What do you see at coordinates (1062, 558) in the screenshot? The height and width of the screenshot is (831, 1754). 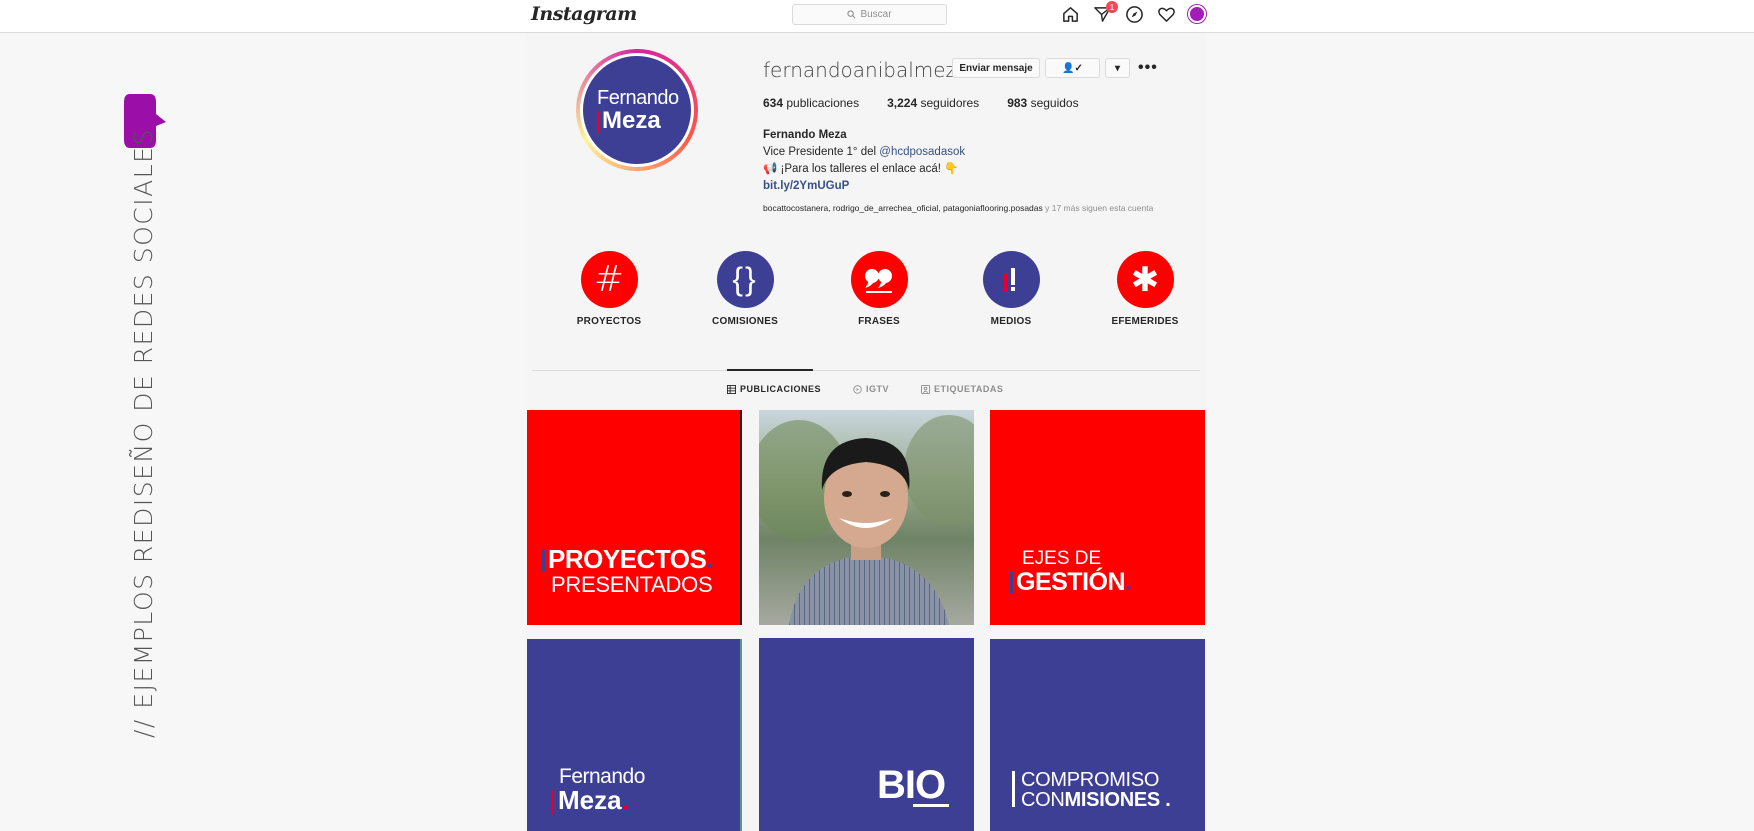 I see `post-title: EJES DE` at bounding box center [1062, 558].